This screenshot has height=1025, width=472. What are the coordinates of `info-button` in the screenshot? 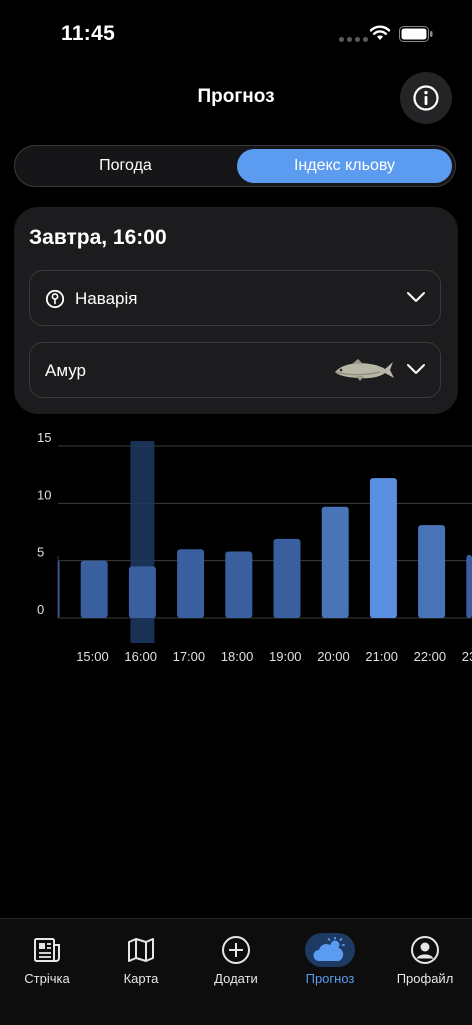 It's located at (426, 98).